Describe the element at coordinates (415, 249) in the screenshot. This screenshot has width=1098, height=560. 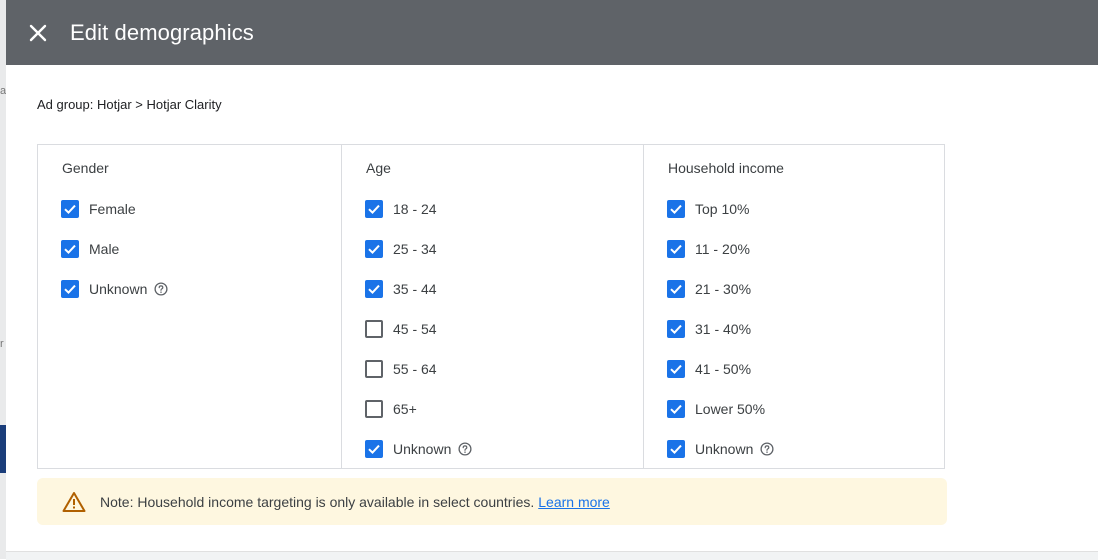
I see `option-label: 25 - 34` at that location.